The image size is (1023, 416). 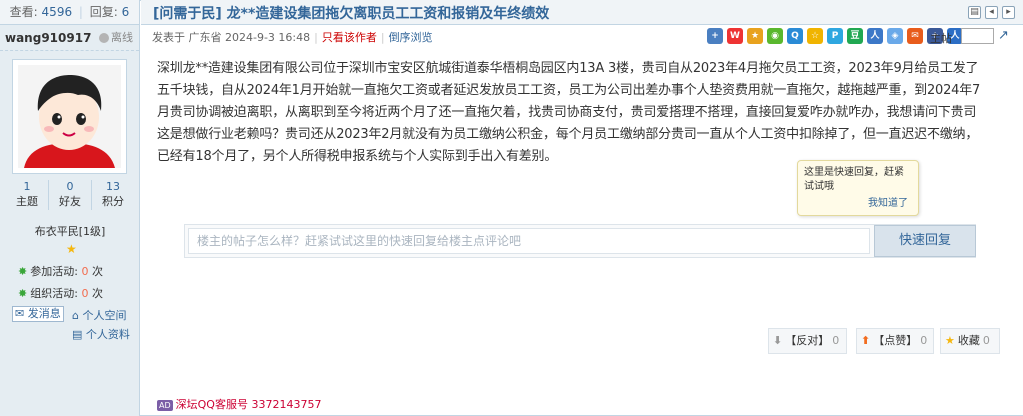 I want to click on author-name: wang910917, so click(x=48, y=38).